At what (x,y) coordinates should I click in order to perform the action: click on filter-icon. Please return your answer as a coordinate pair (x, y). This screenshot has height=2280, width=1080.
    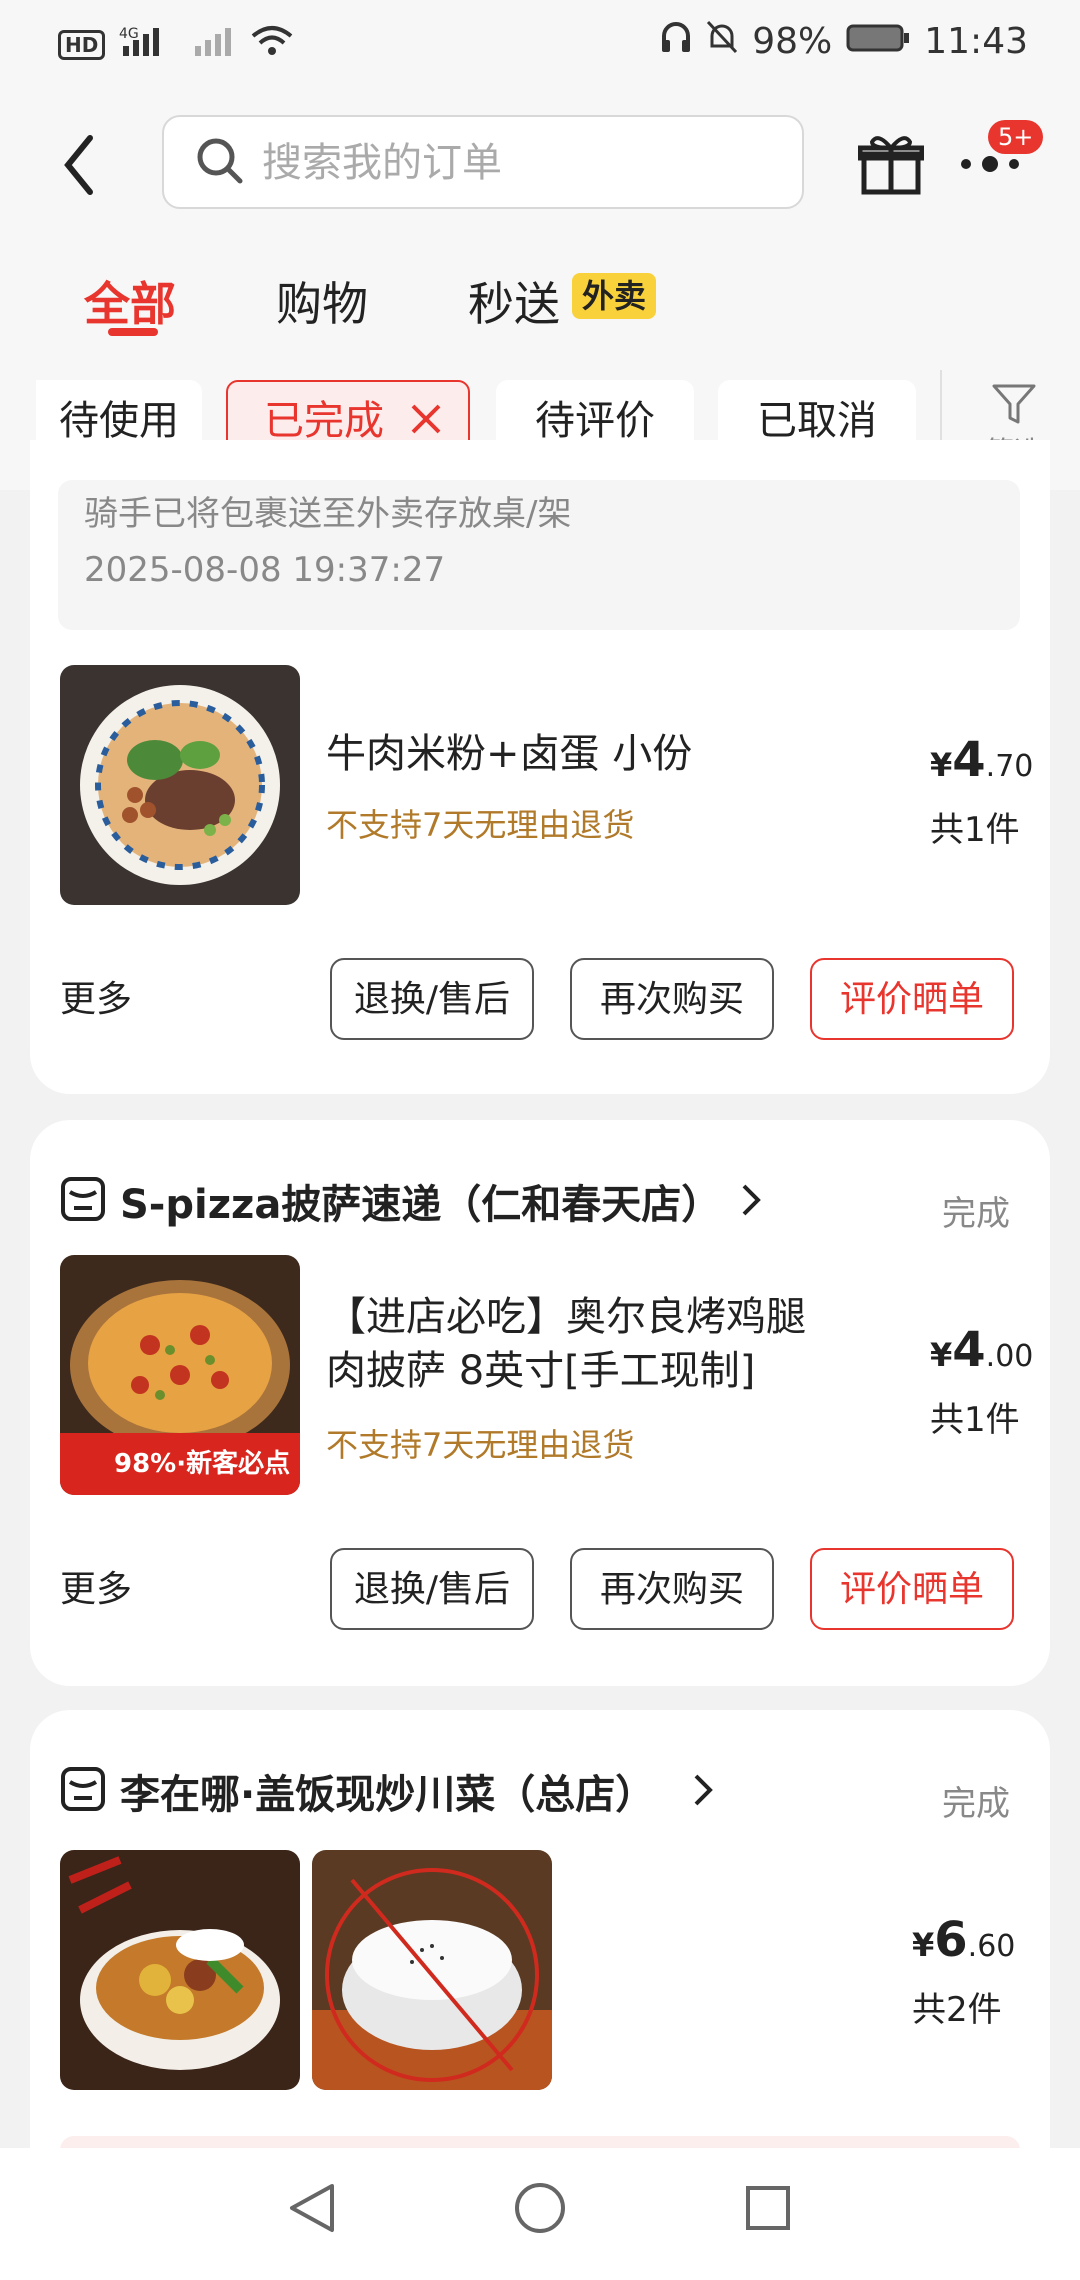
    Looking at the image, I should click on (1014, 404).